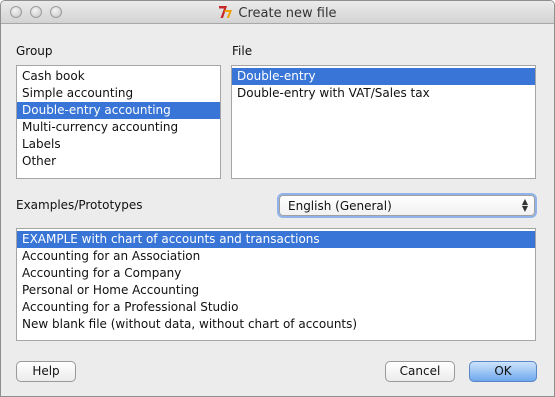  Describe the element at coordinates (407, 205) in the screenshot. I see `language-select: English (General) ▲ ▼` at that location.